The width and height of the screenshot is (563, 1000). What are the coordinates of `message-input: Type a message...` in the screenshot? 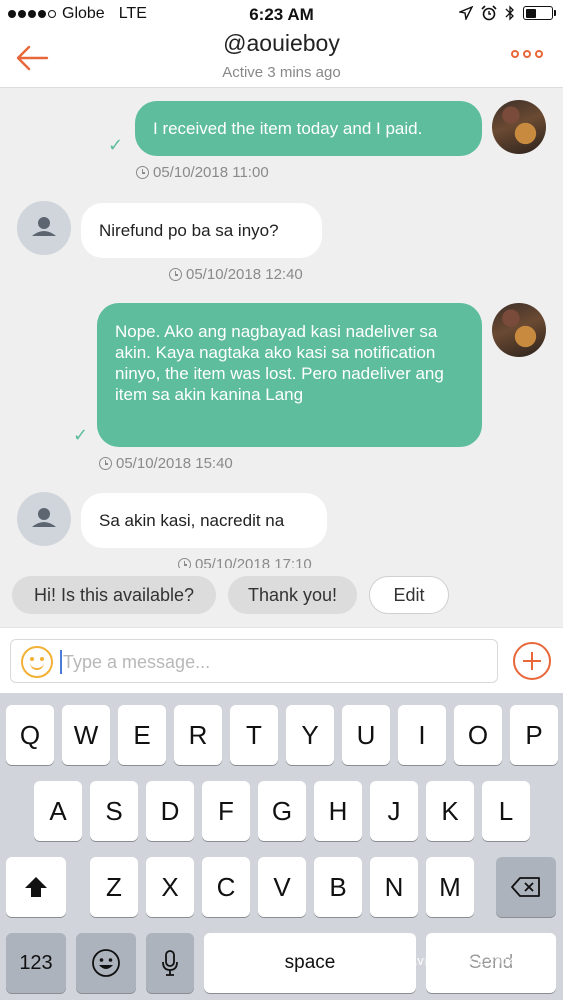 It's located at (254, 661).